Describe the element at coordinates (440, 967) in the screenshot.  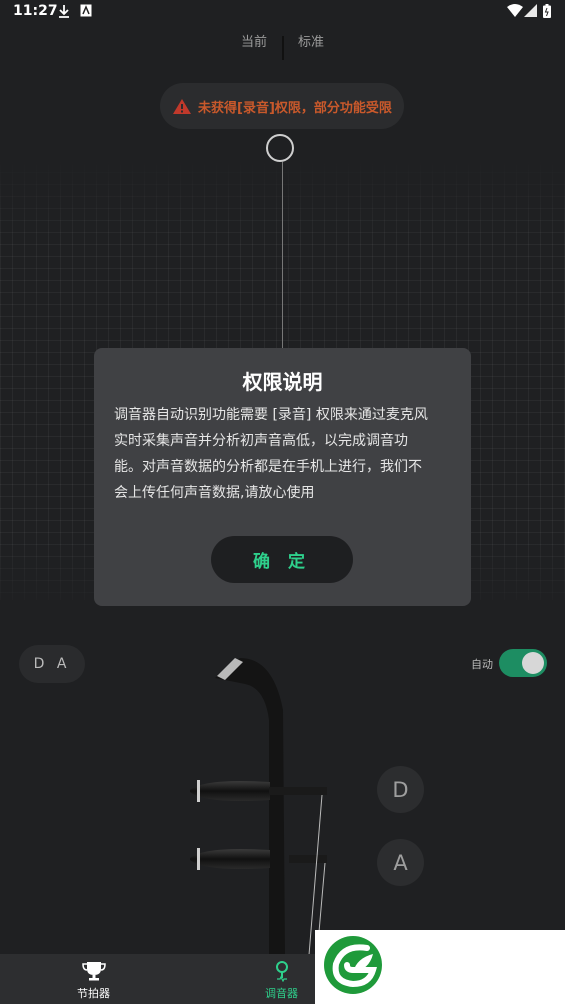
I see `ad-banner` at that location.